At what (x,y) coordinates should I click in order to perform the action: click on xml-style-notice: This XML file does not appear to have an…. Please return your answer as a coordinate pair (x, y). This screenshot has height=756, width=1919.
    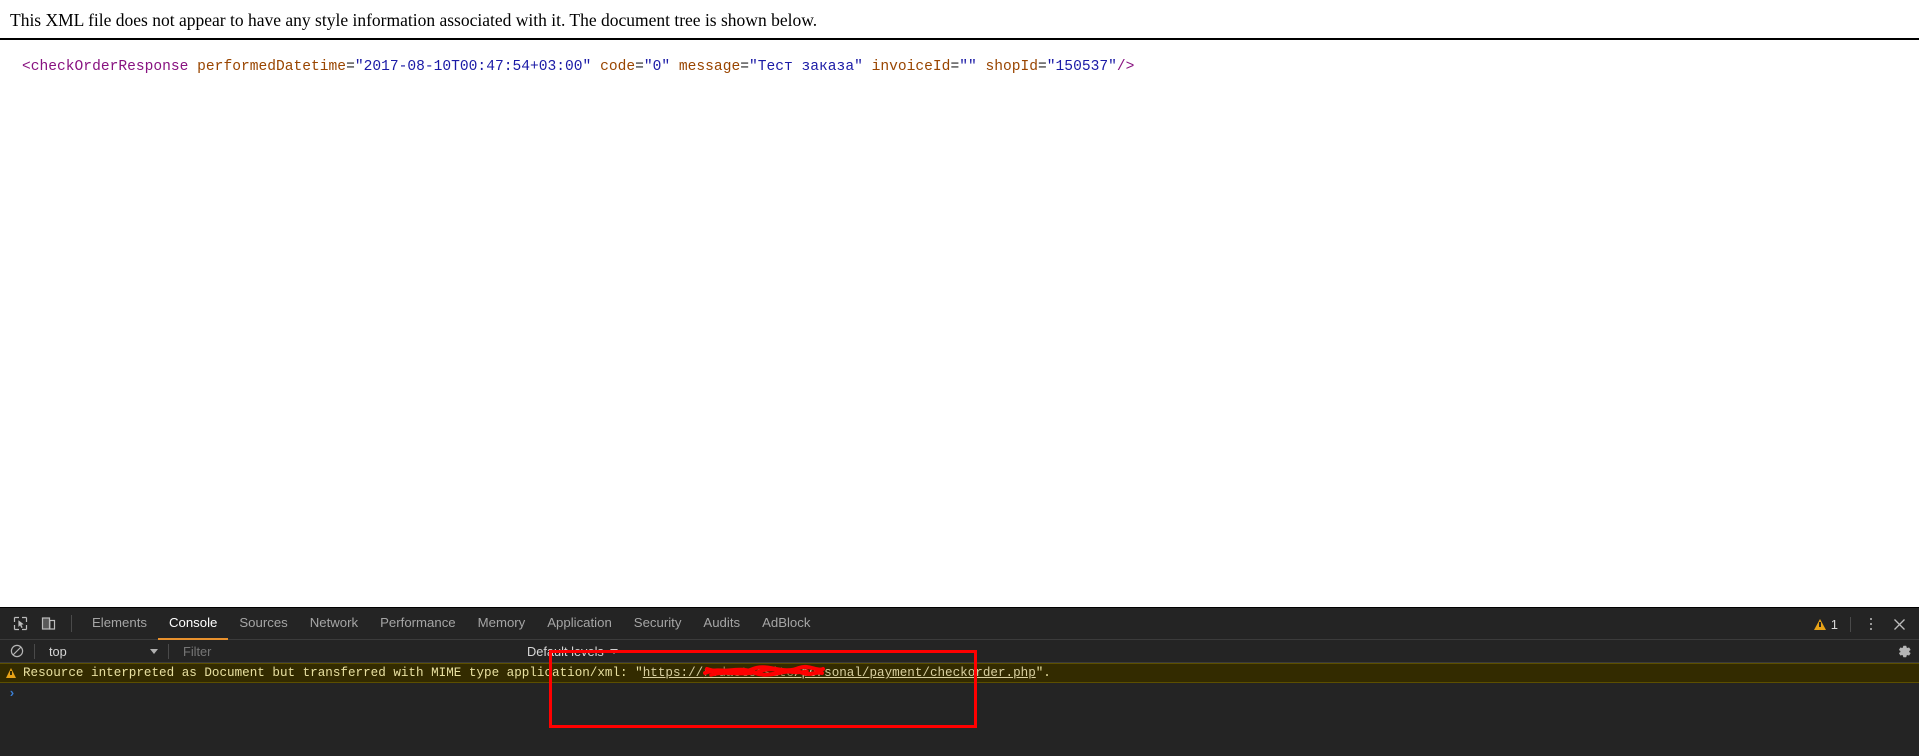
    Looking at the image, I should click on (414, 20).